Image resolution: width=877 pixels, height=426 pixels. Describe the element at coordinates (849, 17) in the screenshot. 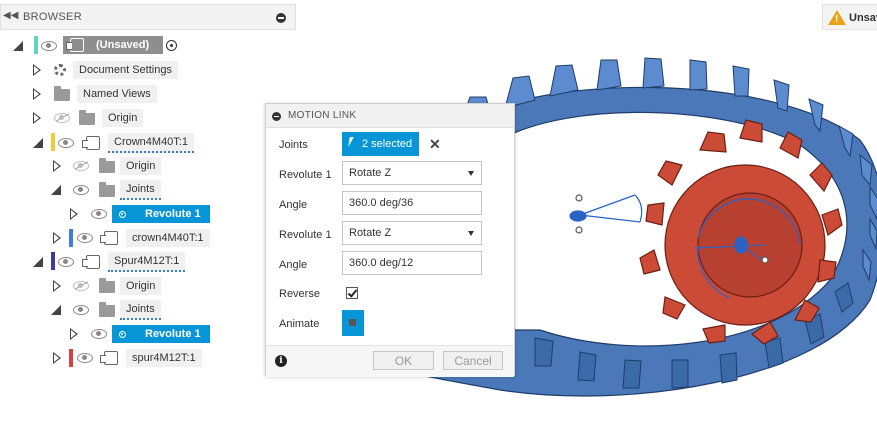

I see `unsaved-warning: ! Unsav` at that location.